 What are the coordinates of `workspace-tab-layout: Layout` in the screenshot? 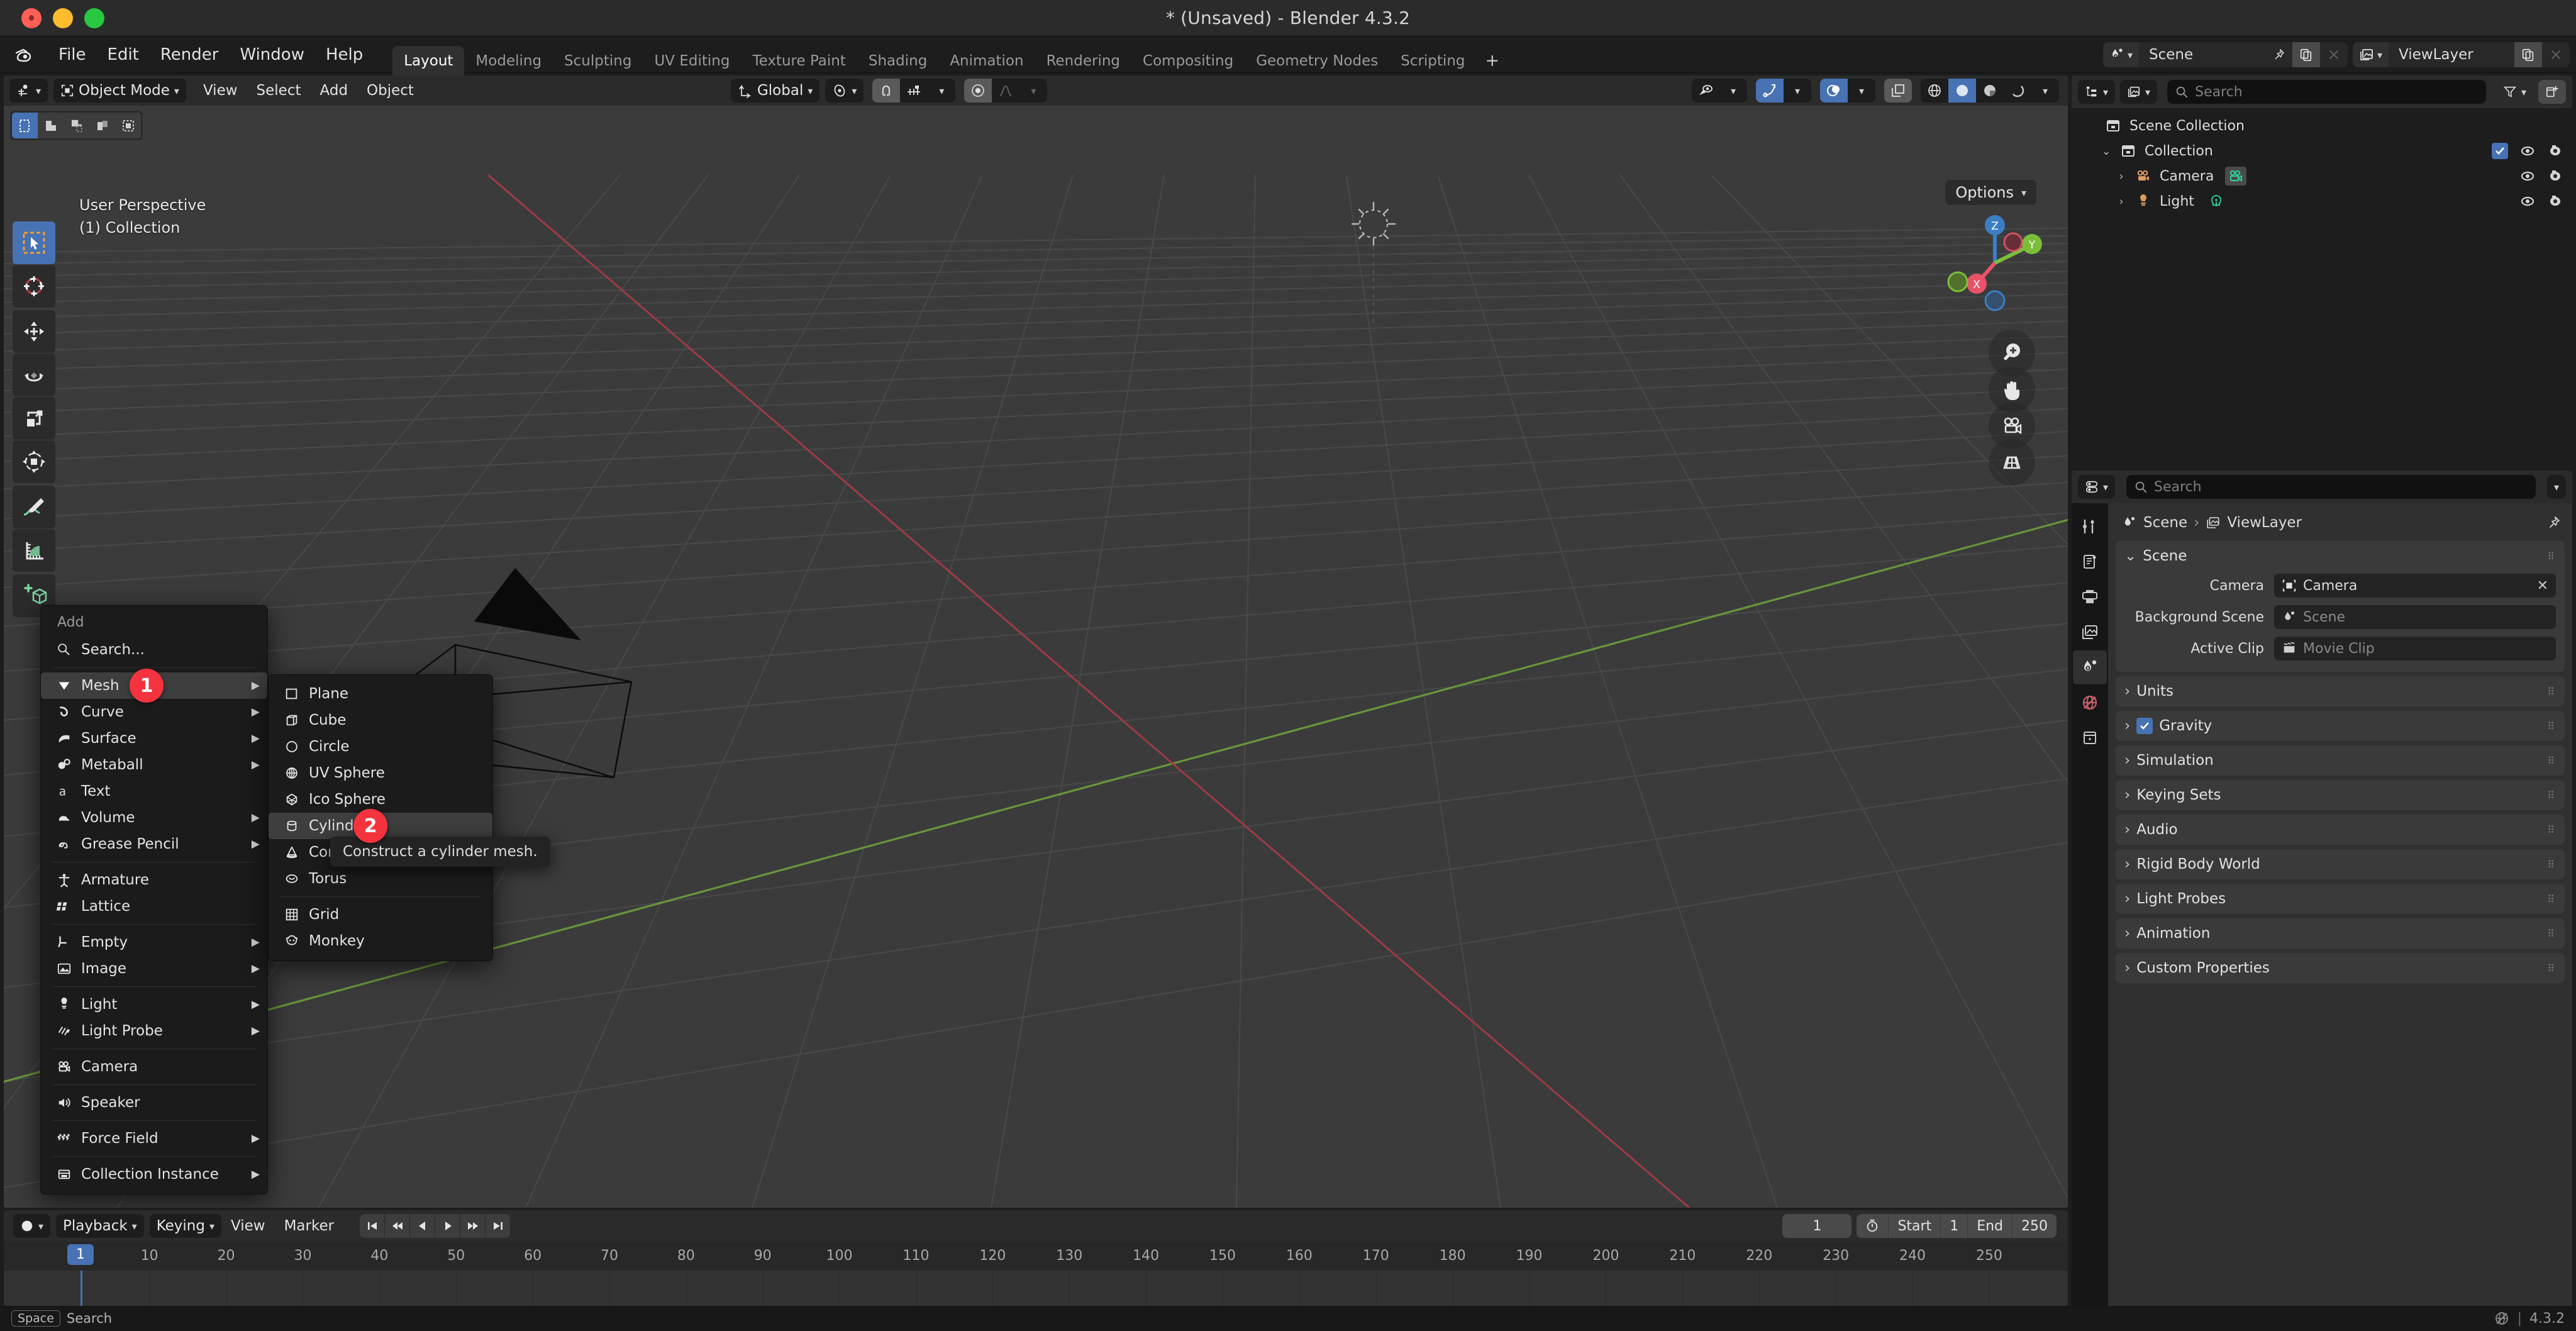 It's located at (428, 60).